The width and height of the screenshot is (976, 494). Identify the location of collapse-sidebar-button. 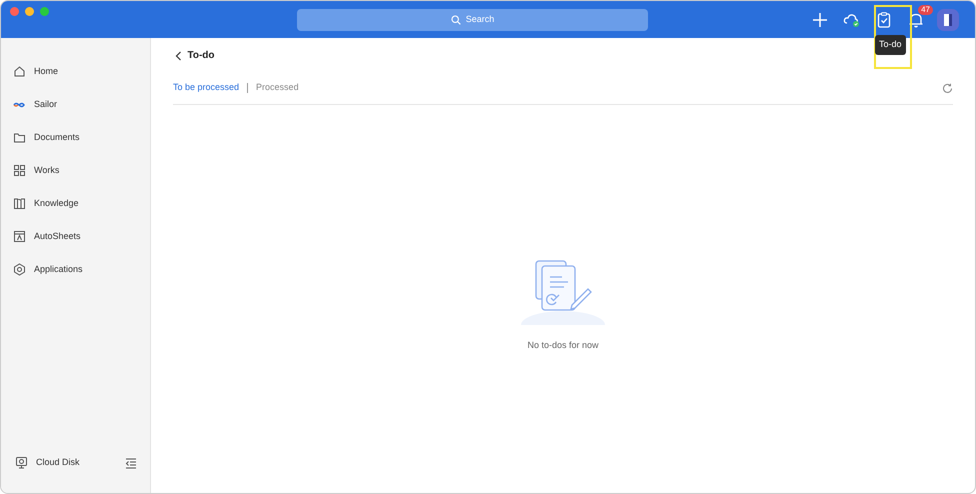
(131, 463).